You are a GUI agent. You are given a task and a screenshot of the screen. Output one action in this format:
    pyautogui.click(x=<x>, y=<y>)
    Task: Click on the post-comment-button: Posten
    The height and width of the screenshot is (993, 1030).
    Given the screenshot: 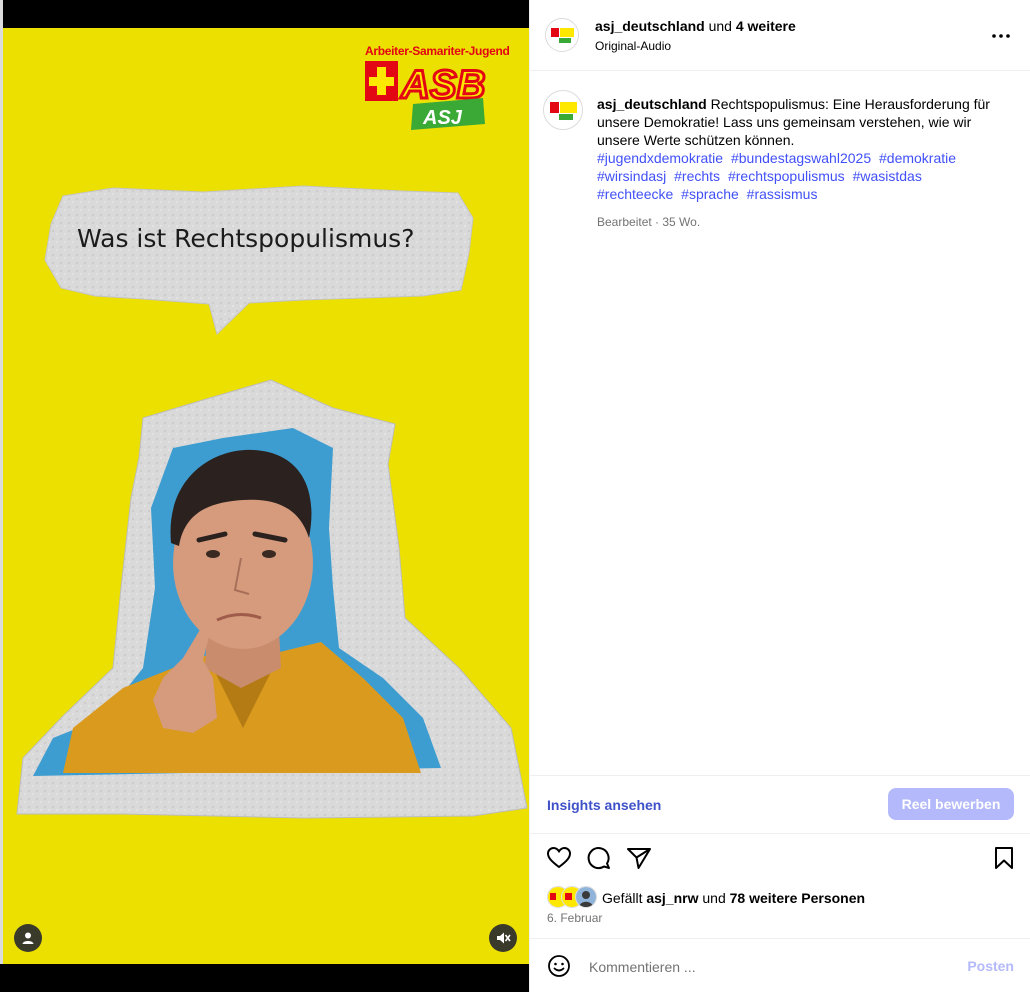 What is the action you would take?
    pyautogui.click(x=990, y=966)
    